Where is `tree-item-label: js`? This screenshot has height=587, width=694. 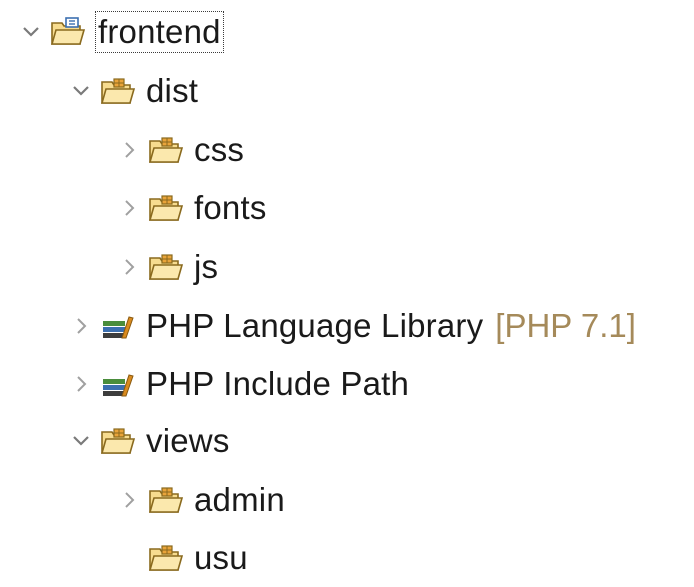 tree-item-label: js is located at coordinates (206, 266).